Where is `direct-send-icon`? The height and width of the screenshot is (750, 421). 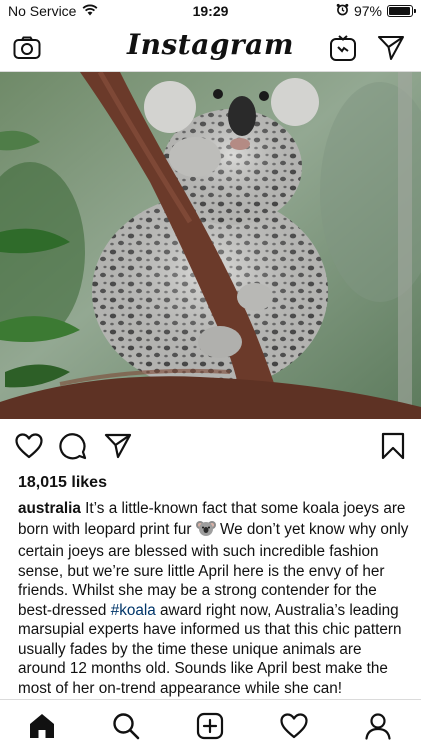 direct-send-icon is located at coordinates (391, 48).